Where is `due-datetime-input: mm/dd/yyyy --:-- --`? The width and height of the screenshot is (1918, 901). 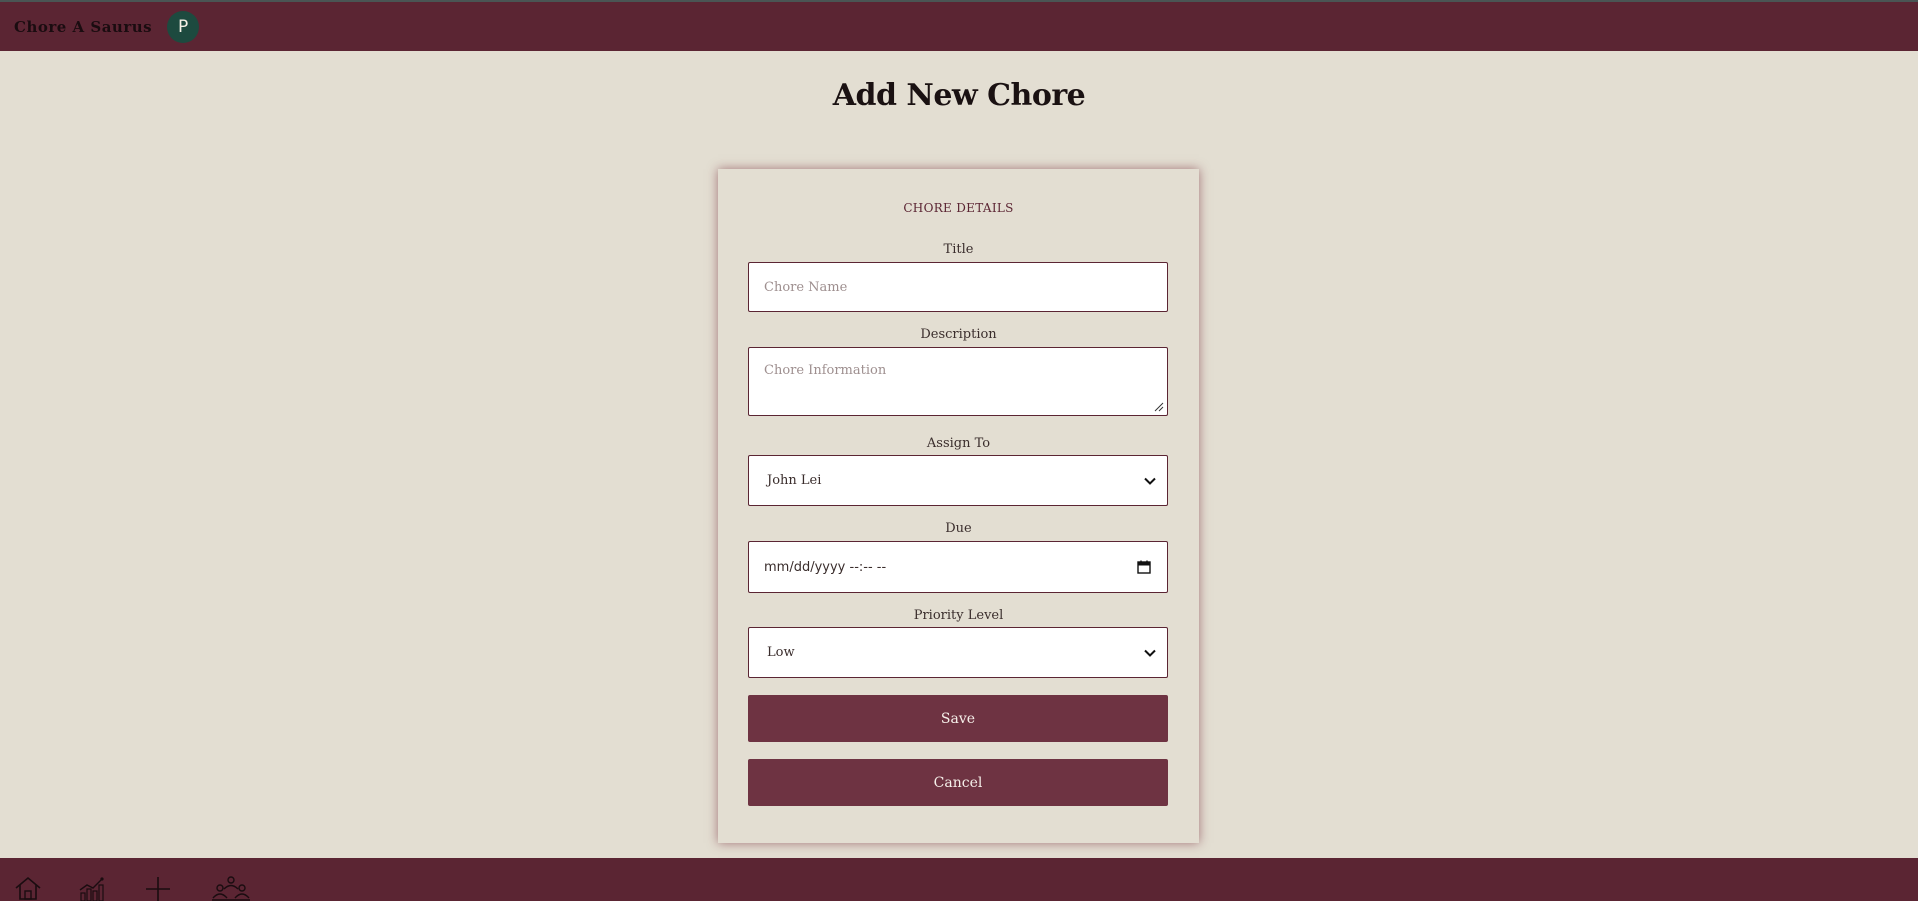
due-datetime-input: mm/dd/yyyy --:-- -- is located at coordinates (958, 567).